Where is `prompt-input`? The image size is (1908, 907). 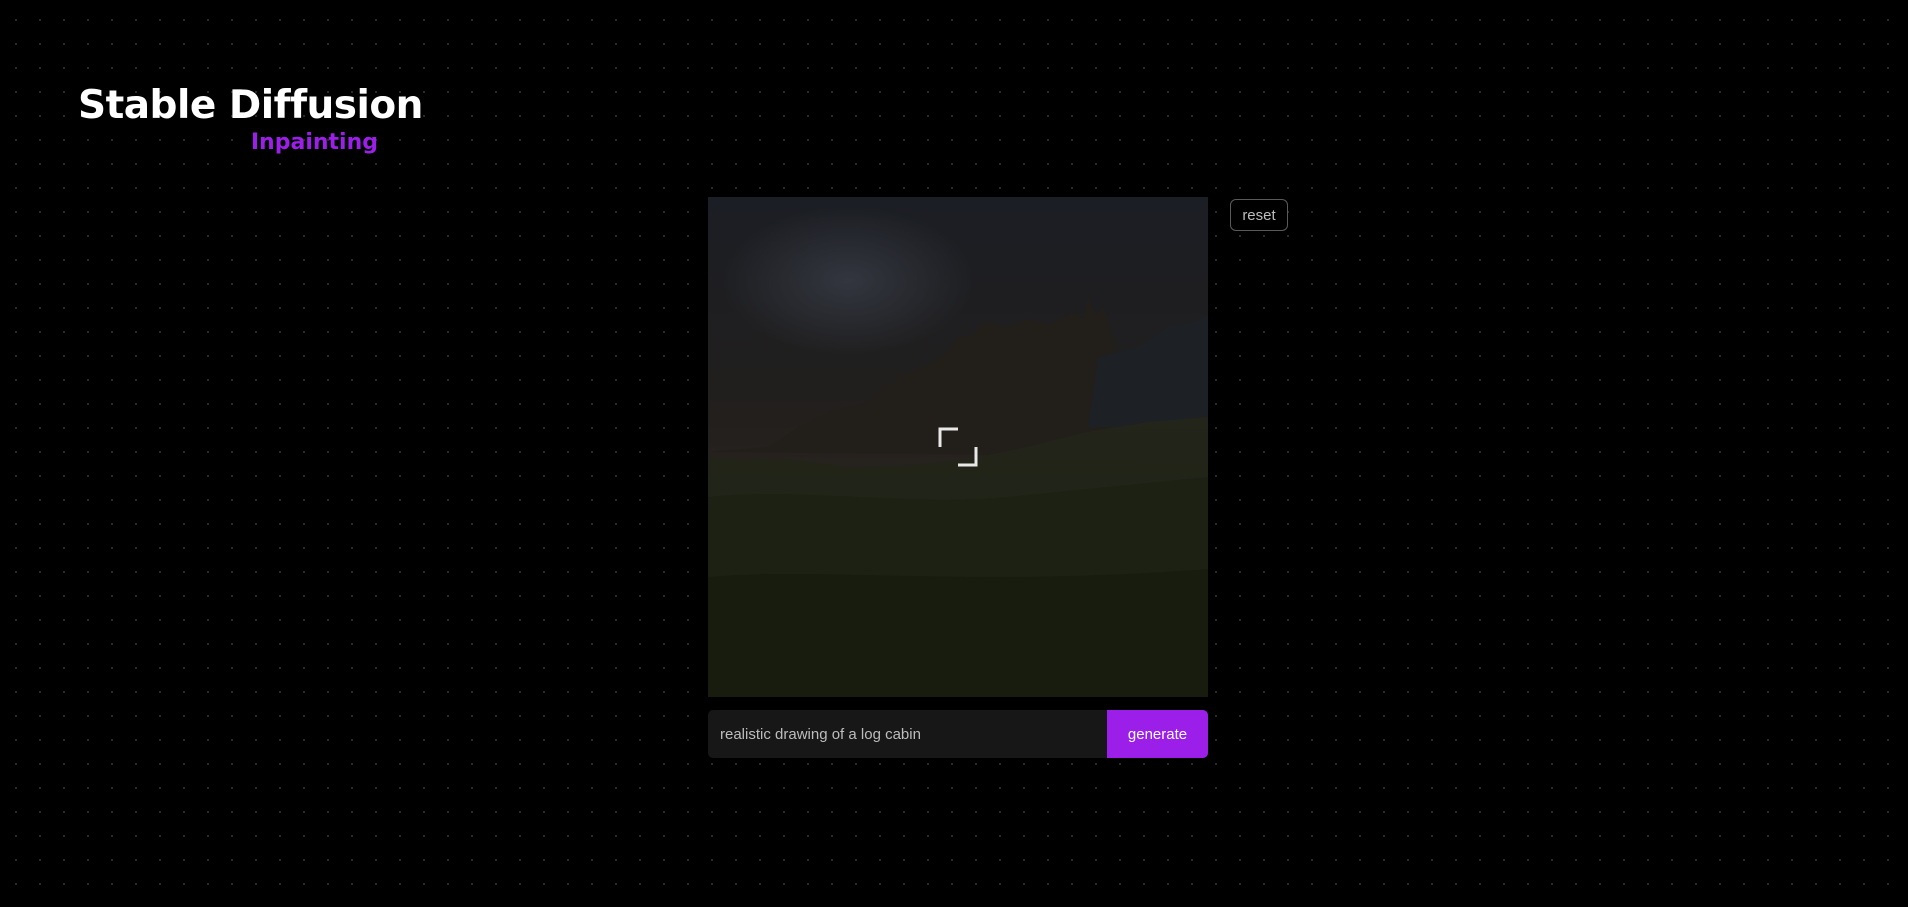
prompt-input is located at coordinates (907, 734).